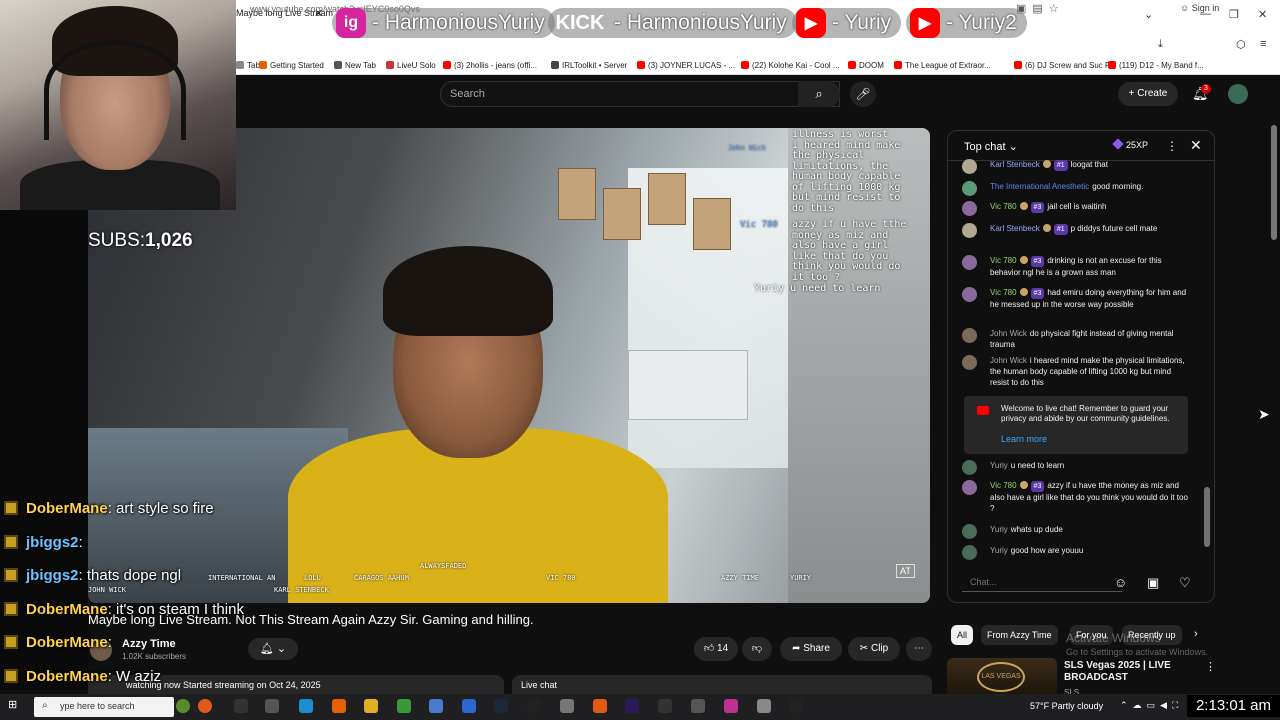 The image size is (1280, 720). What do you see at coordinates (1066, 706) in the screenshot?
I see `weather-widget: 57°F Partly cloudy` at bounding box center [1066, 706].